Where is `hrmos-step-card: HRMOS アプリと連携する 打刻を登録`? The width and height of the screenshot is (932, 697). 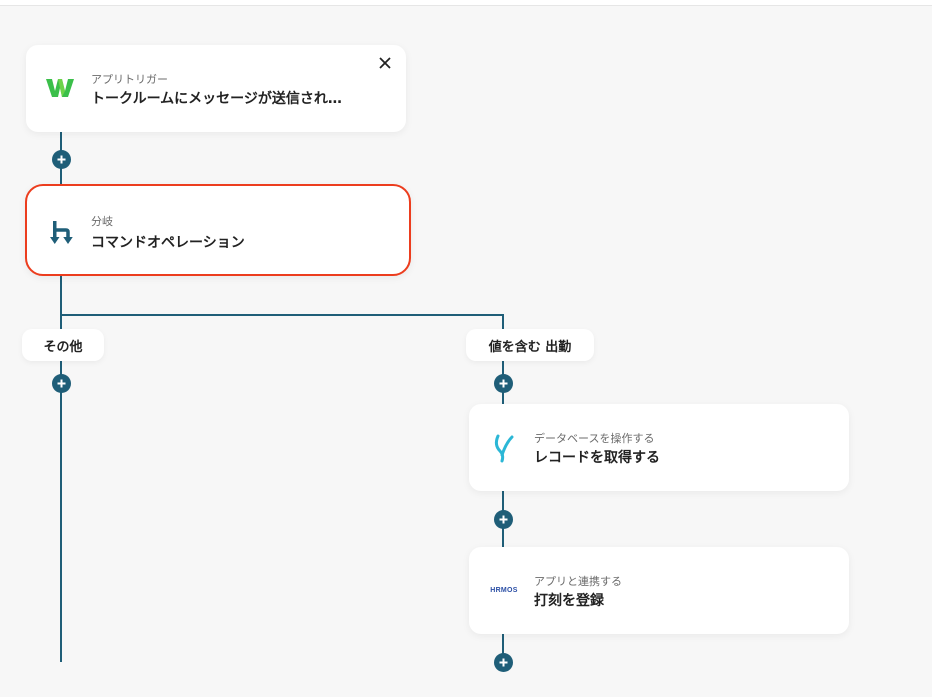
hrmos-step-card: HRMOS アプリと連携する 打刻を登録 is located at coordinates (659, 590).